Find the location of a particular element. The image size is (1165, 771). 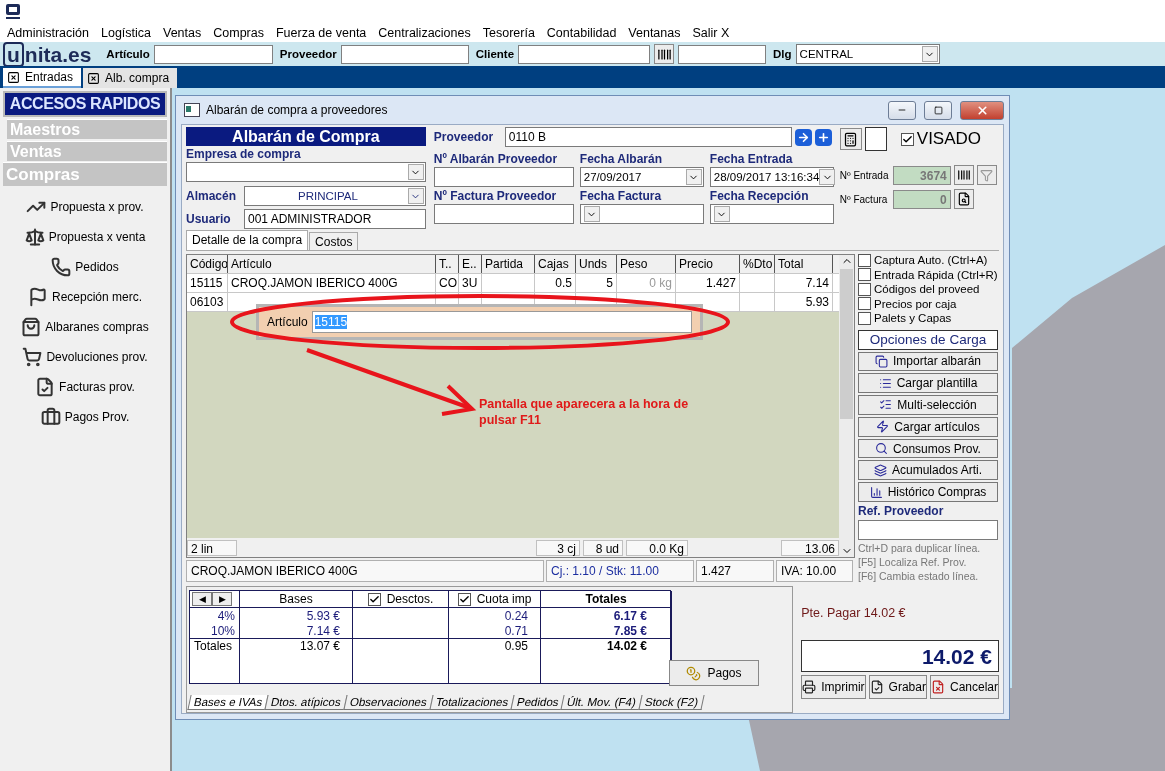

menu-item: Centralizaciones is located at coordinates (424, 33).